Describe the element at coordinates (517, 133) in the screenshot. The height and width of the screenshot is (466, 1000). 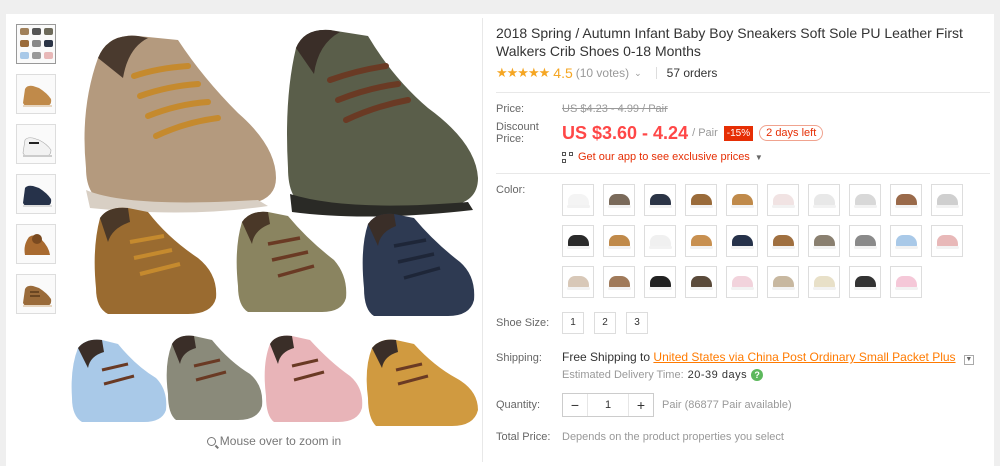
I see `discount-label: Discount Price:` at that location.